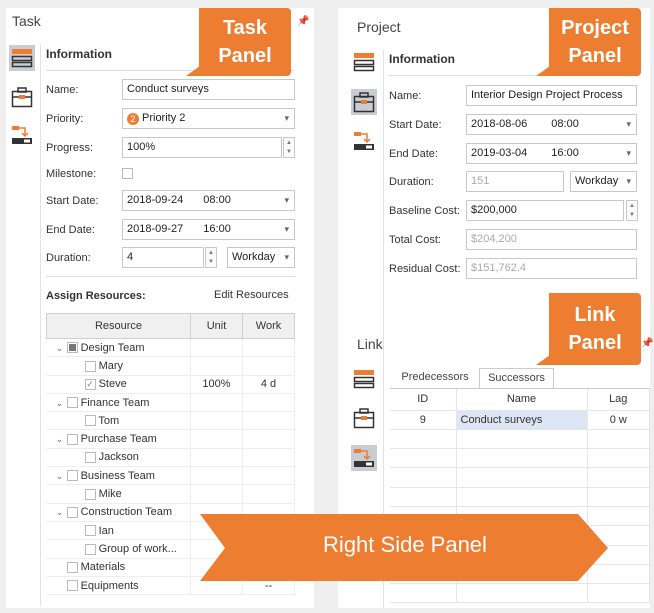  What do you see at coordinates (216, 384) in the screenshot?
I see `unit-cell: 100%` at bounding box center [216, 384].